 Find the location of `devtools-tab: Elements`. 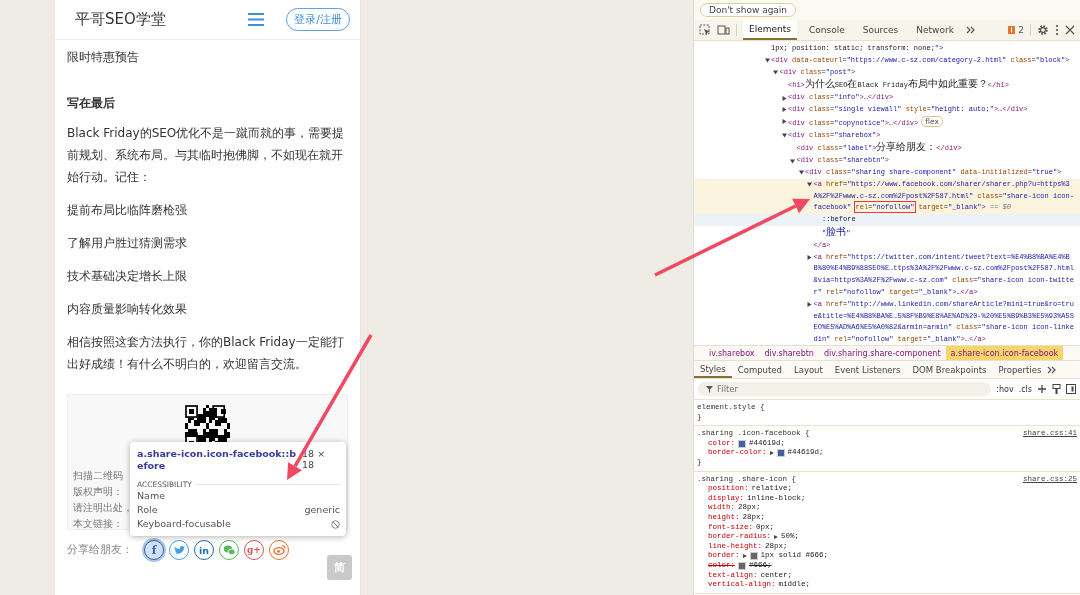

devtools-tab: Elements is located at coordinates (770, 30).